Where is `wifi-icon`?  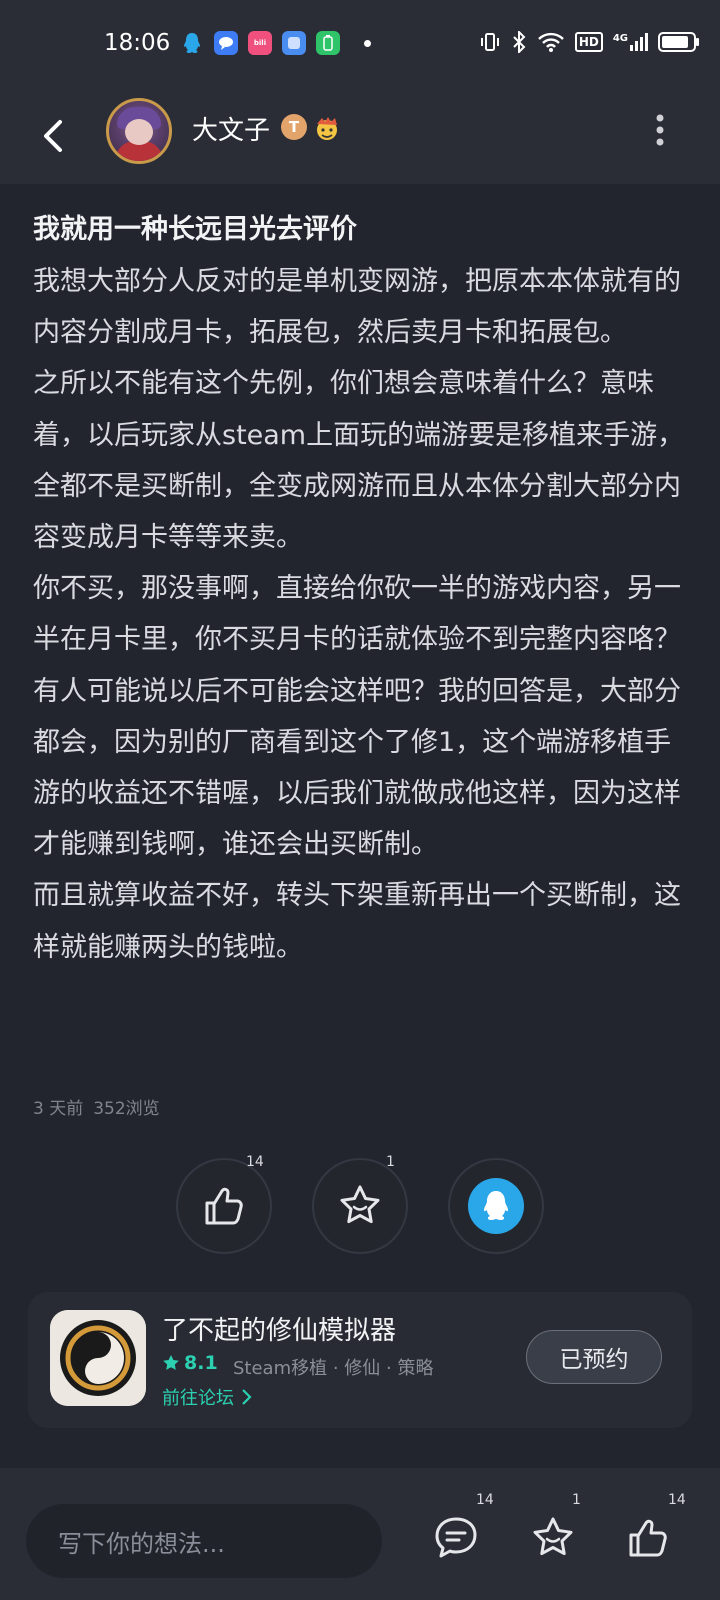
wifi-icon is located at coordinates (550, 42).